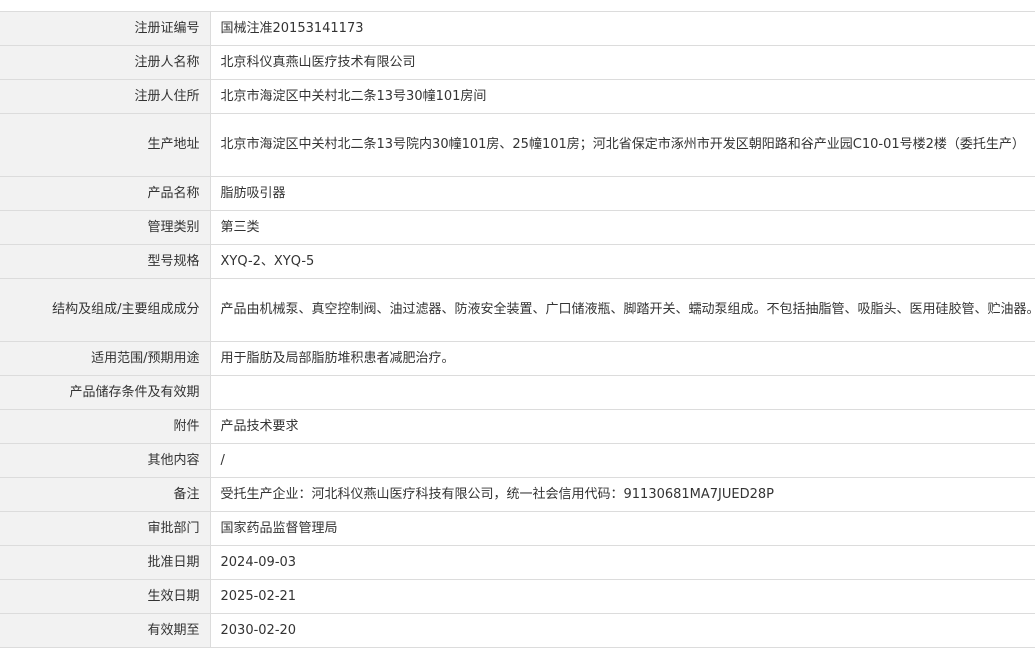 The image size is (1035, 648). I want to click on row-value: 2024-09-03, so click(622, 562).